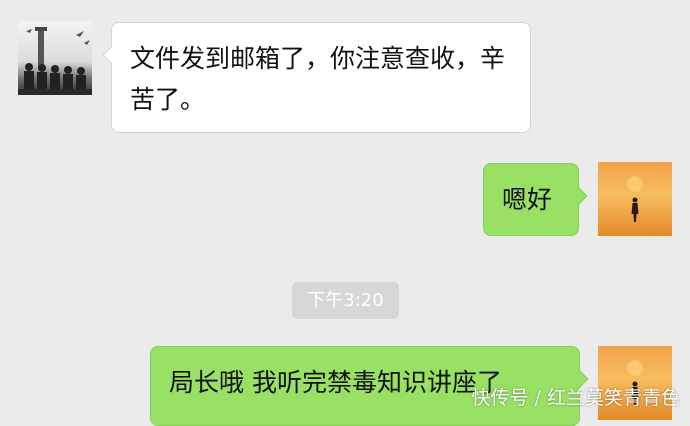 This screenshot has height=426, width=690. Describe the element at coordinates (55, 61) in the screenshot. I see `police-avatar-icon` at that location.